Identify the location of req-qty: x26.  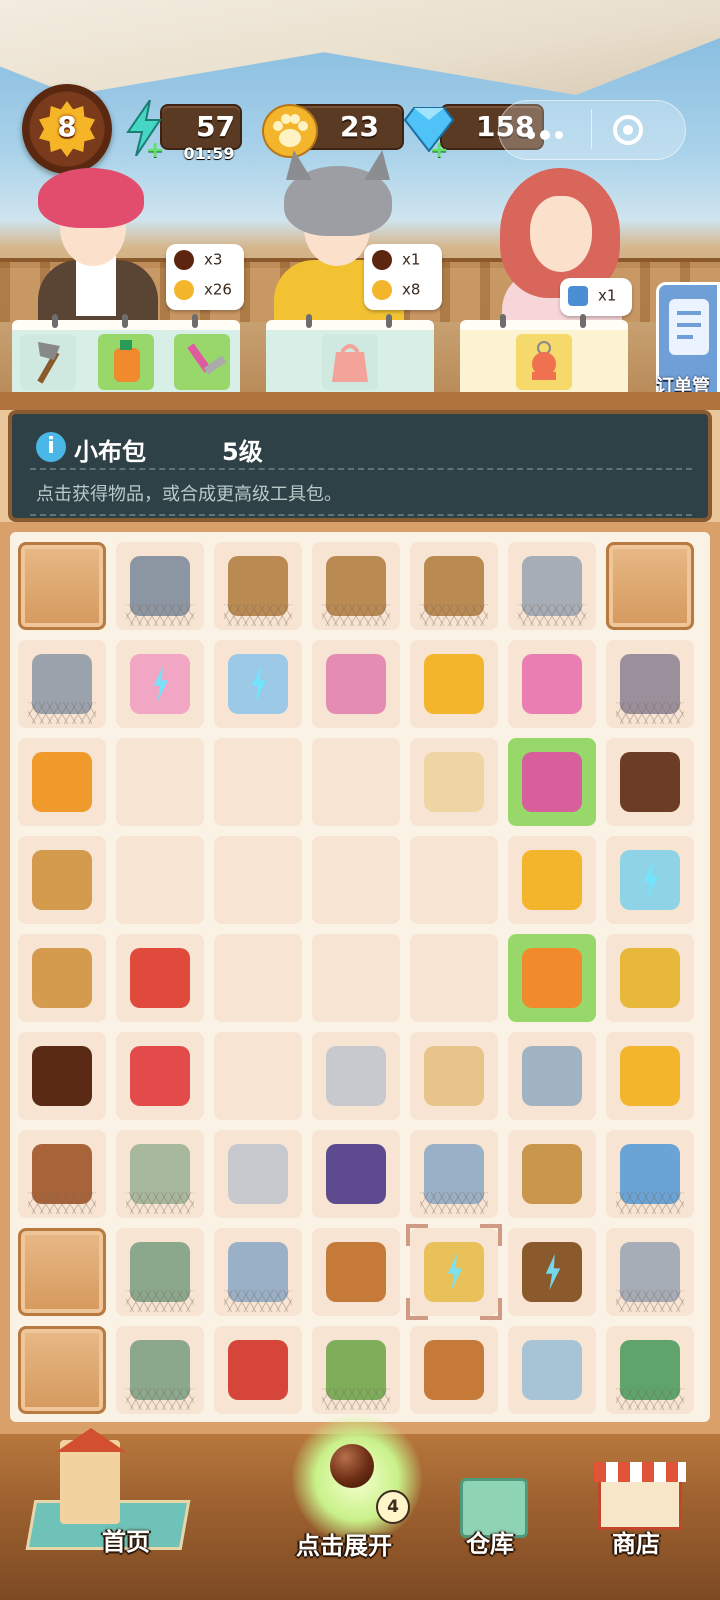
(218, 289).